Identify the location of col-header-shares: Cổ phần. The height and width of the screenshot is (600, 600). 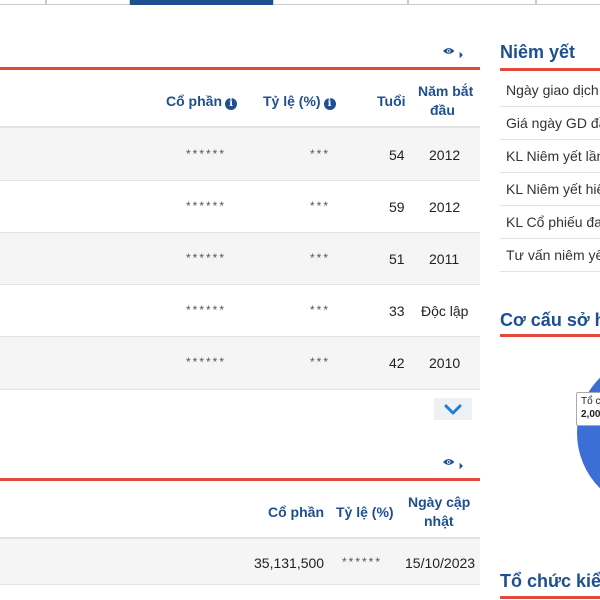
(296, 512).